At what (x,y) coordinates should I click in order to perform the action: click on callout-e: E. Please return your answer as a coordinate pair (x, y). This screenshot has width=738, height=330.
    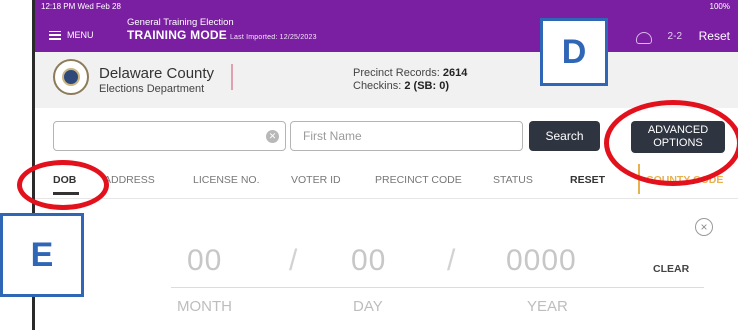
    Looking at the image, I should click on (42, 255).